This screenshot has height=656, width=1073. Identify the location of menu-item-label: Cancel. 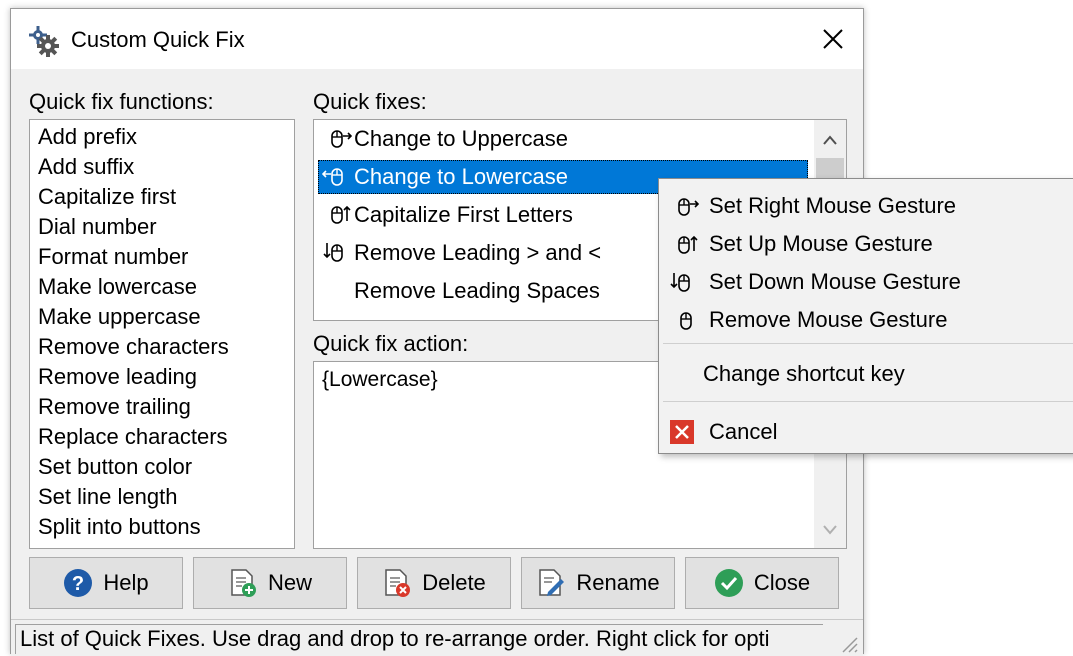
(743, 431).